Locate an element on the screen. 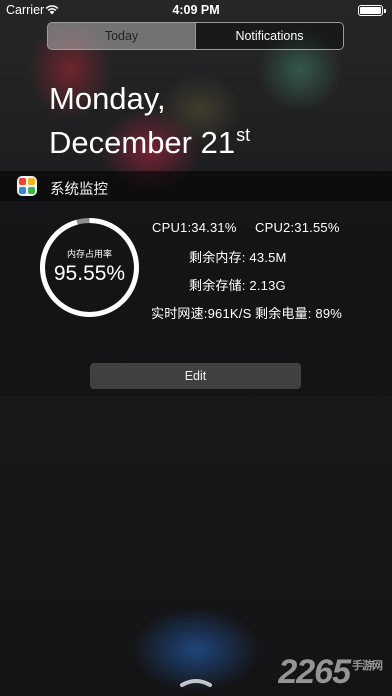 The width and height of the screenshot is (392, 696). free-storage-stat: 剩余存储: 2.13G is located at coordinates (237, 285).